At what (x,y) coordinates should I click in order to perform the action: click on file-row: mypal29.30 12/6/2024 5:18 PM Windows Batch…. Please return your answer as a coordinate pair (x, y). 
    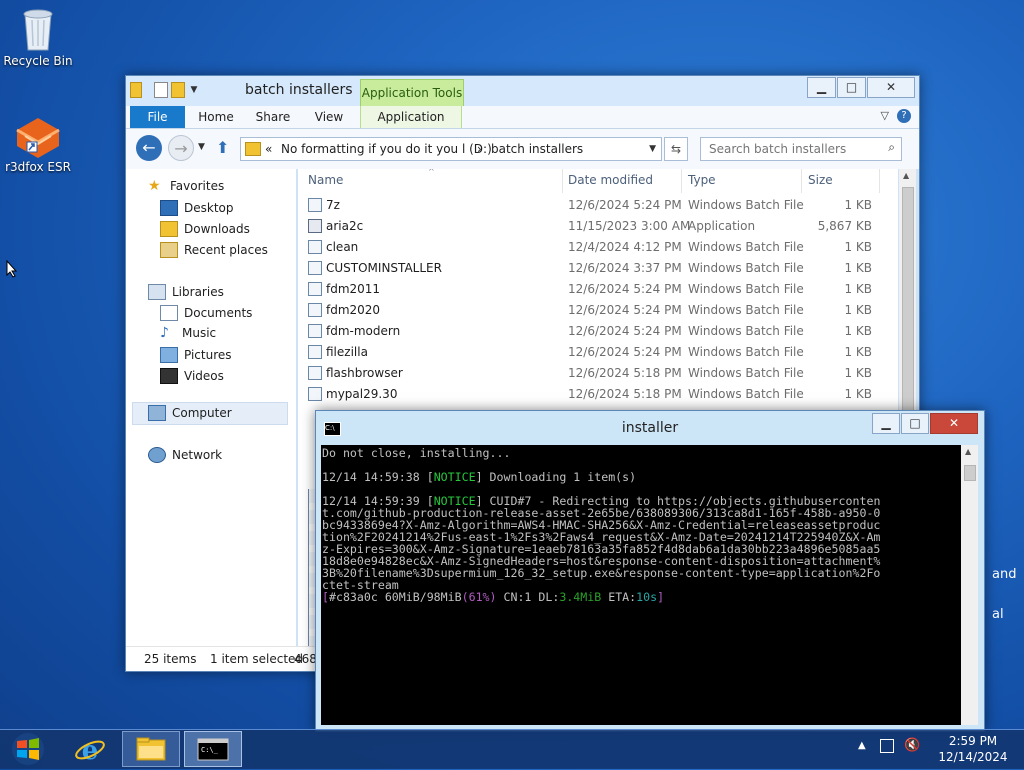
    Looking at the image, I should click on (598, 394).